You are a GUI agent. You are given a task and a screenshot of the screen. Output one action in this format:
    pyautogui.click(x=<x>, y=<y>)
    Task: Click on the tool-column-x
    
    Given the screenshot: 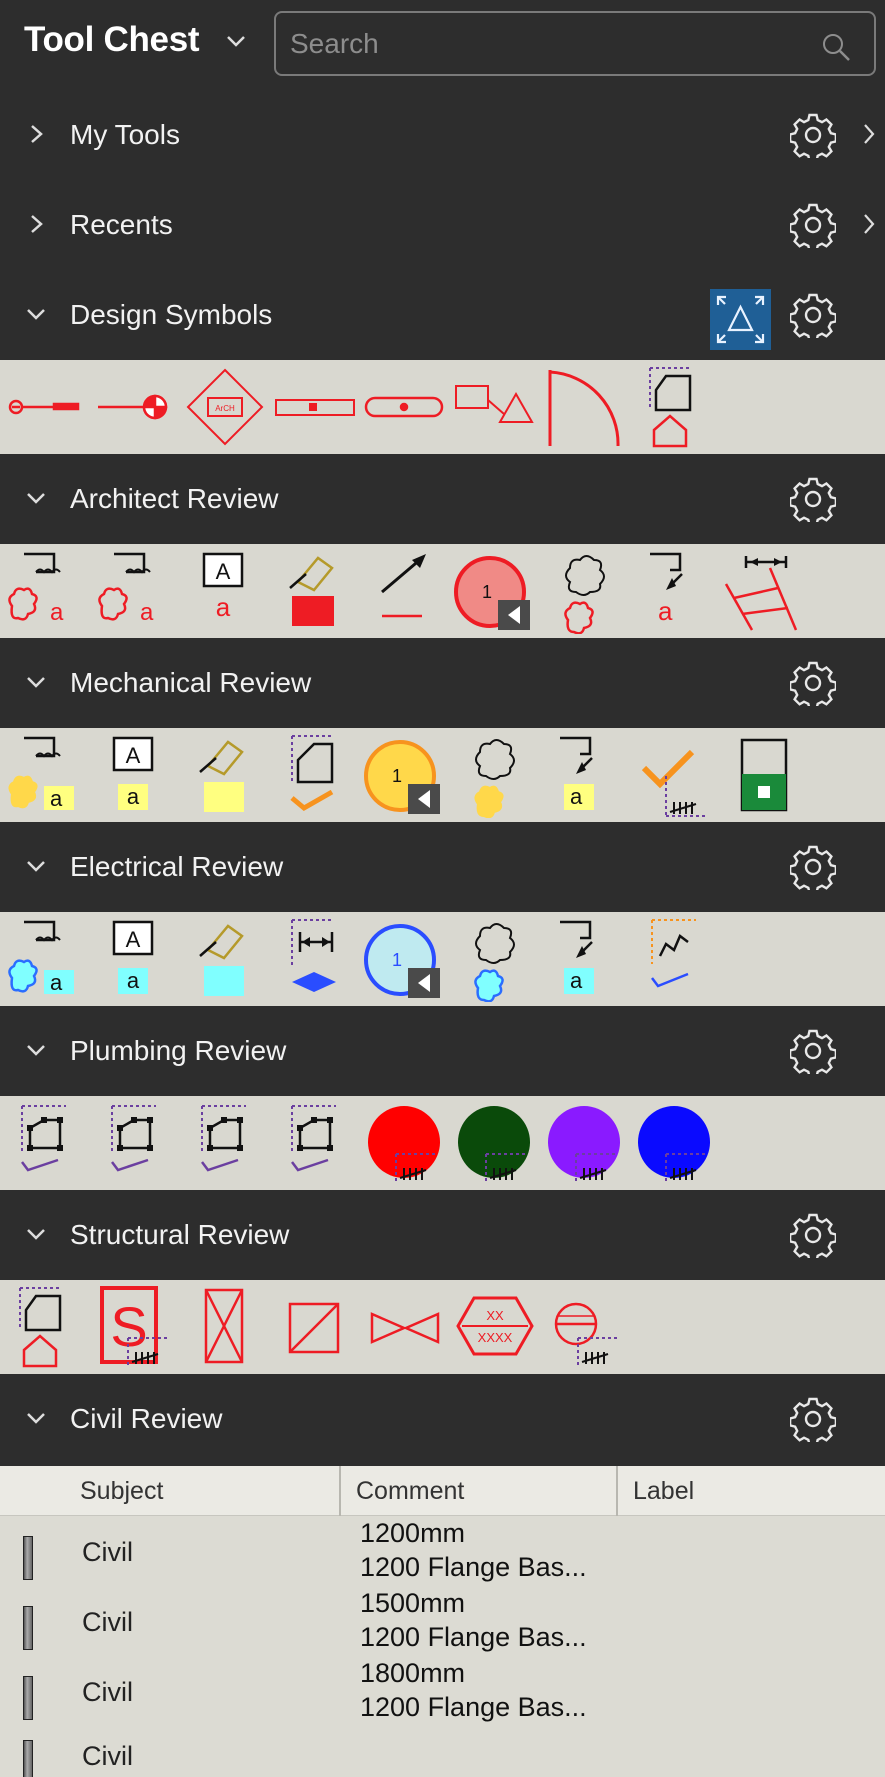 What is the action you would take?
    pyautogui.click(x=225, y=1327)
    